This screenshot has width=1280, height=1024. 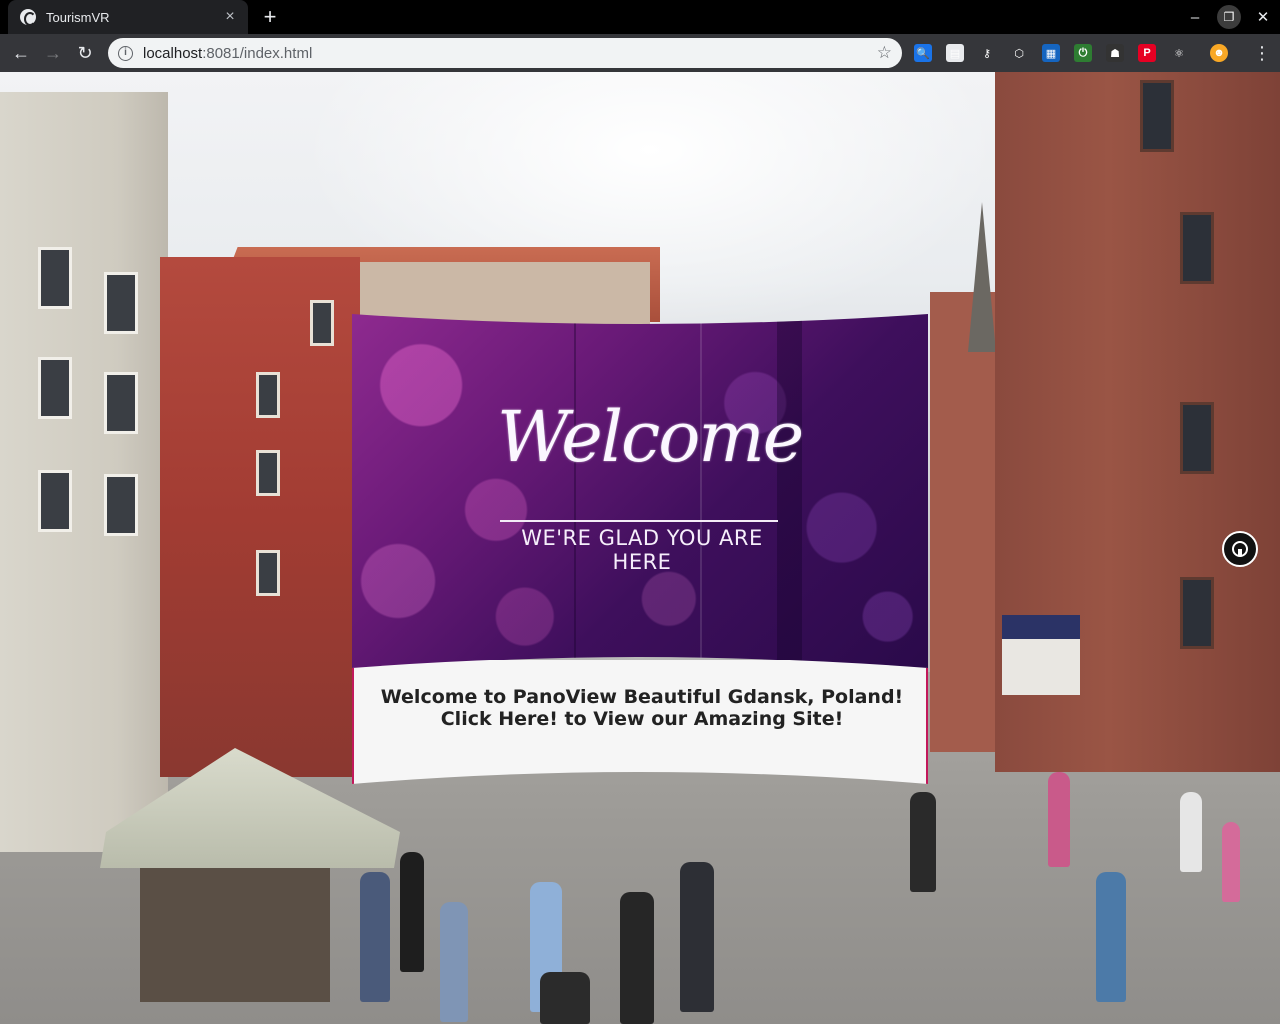 I want to click on tab-title: TourismVR, so click(x=78, y=17).